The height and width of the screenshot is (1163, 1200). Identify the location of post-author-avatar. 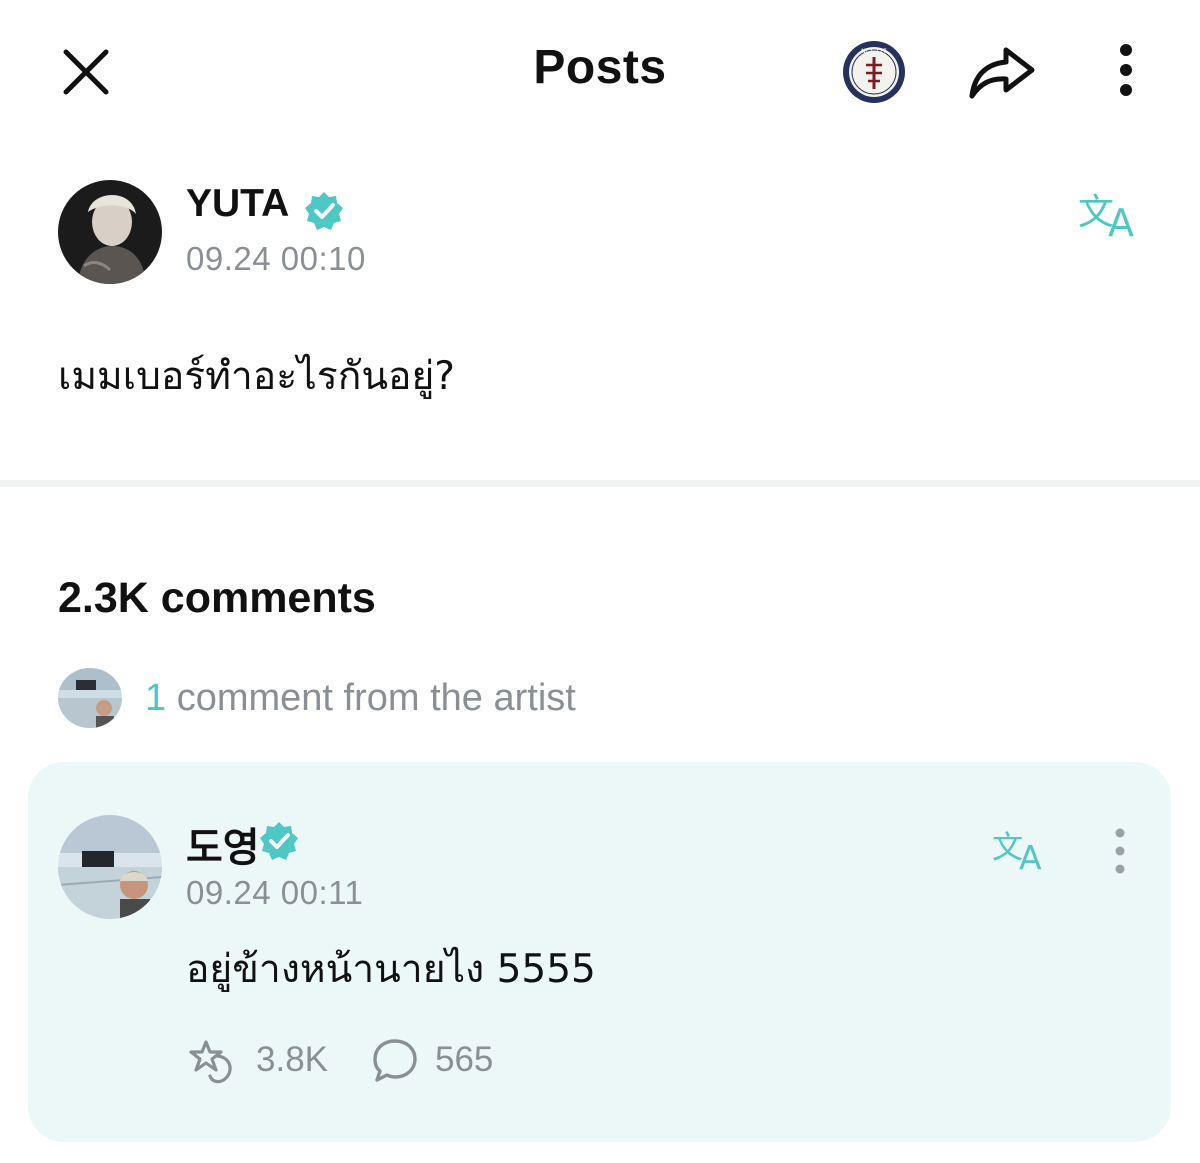
(110, 232).